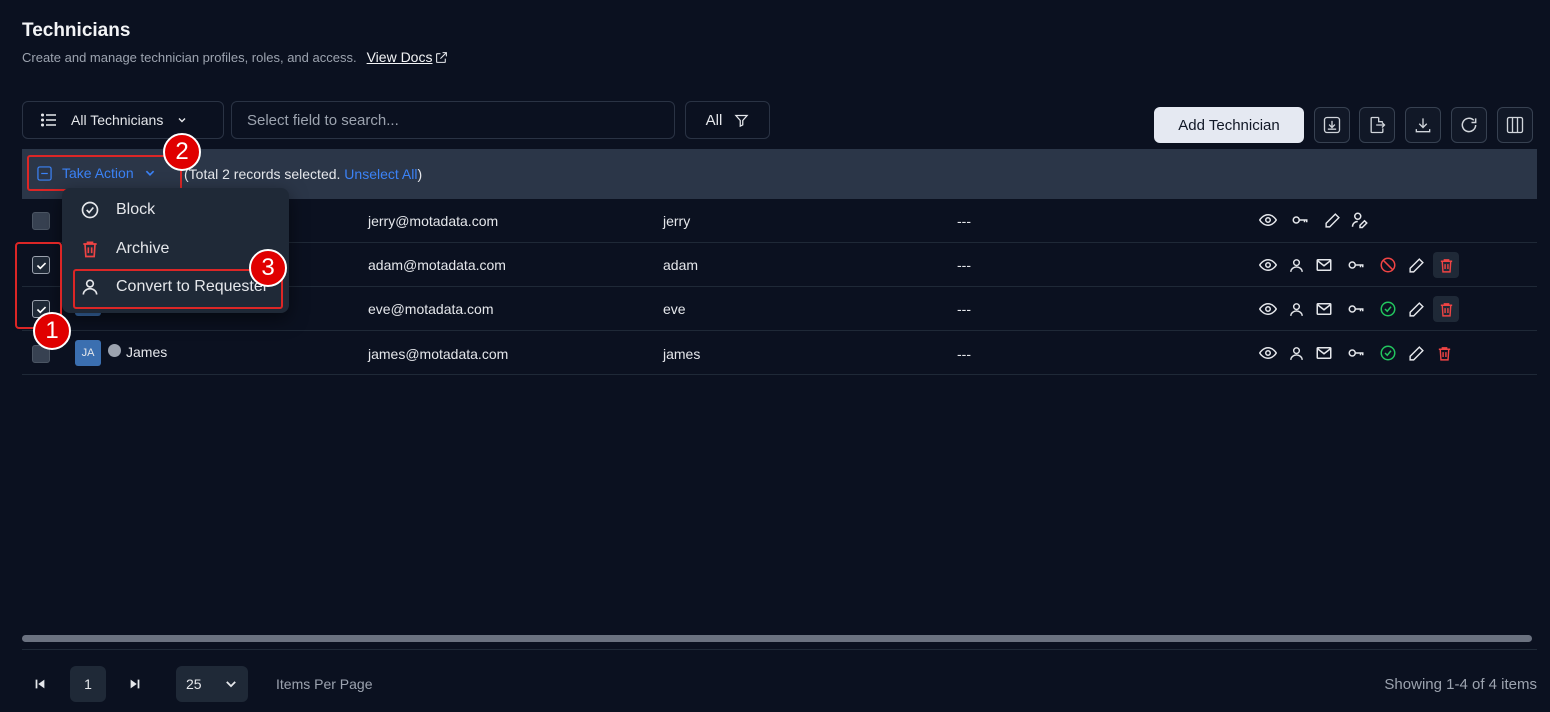 Image resolution: width=1550 pixels, height=712 pixels. What do you see at coordinates (380, 174) in the screenshot?
I see `unselect-all-link: Unselect All` at bounding box center [380, 174].